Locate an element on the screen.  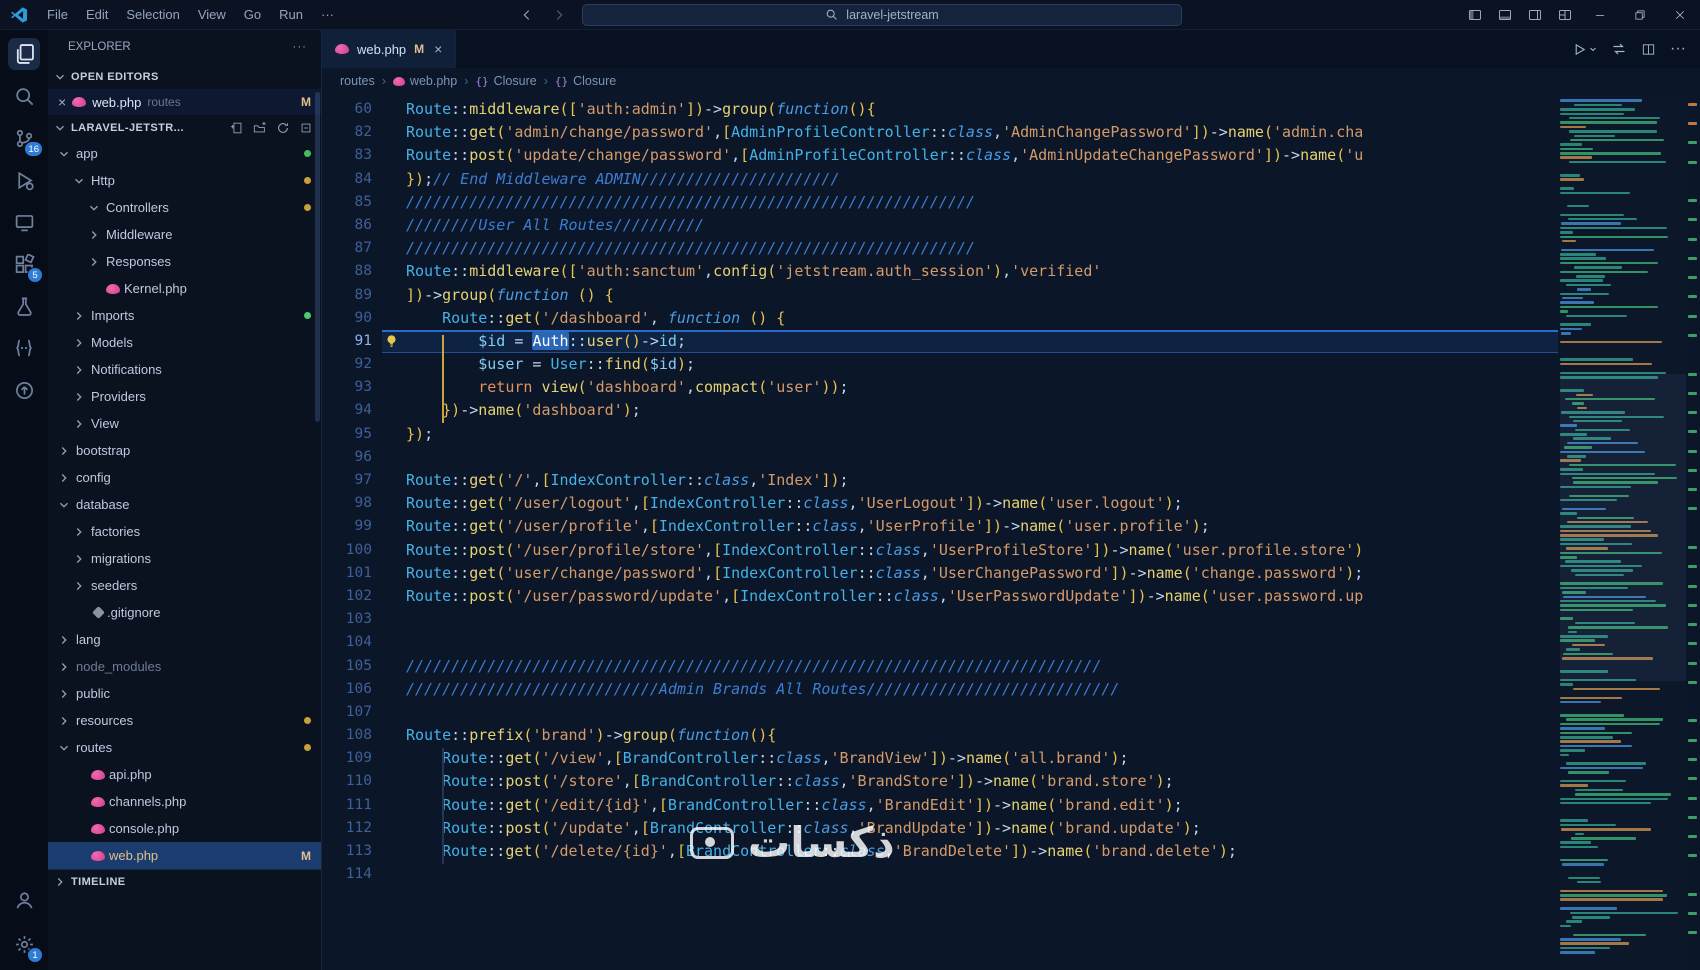
tree-item-seeders: seeders is located at coordinates (184, 585).